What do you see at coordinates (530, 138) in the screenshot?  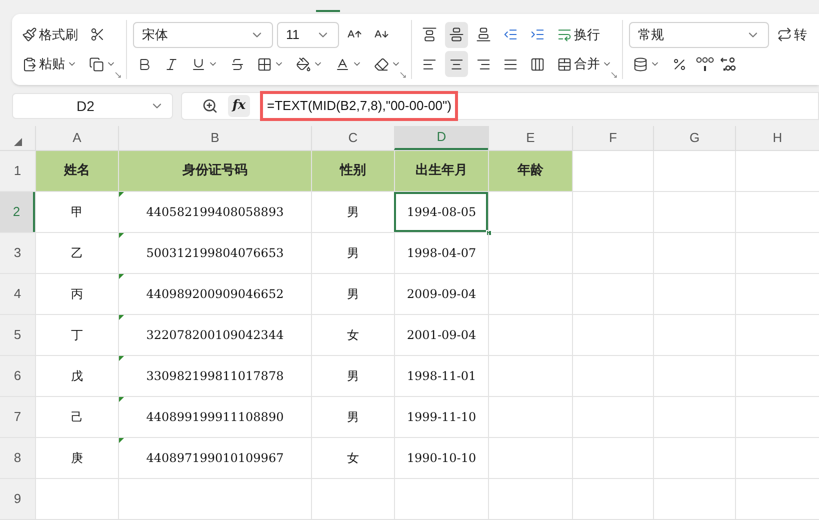 I see `column-header: E` at bounding box center [530, 138].